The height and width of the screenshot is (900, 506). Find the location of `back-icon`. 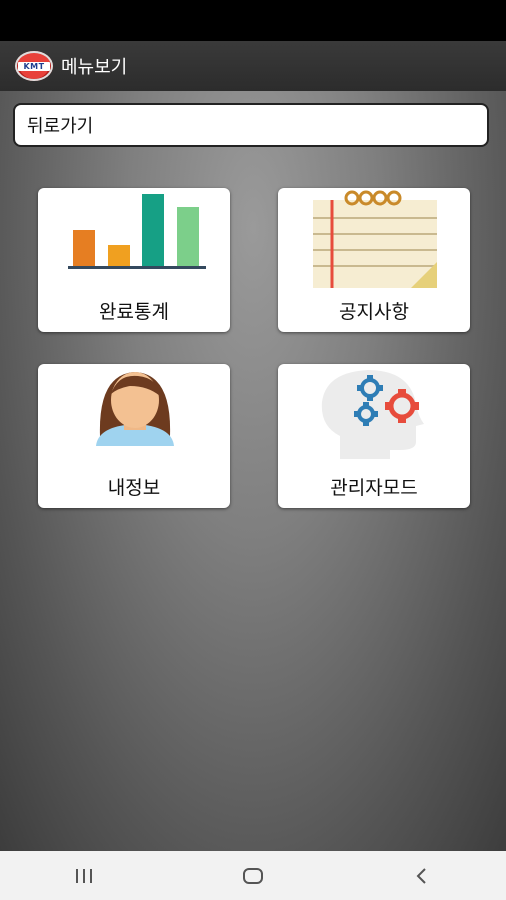

back-icon is located at coordinates (421, 875).